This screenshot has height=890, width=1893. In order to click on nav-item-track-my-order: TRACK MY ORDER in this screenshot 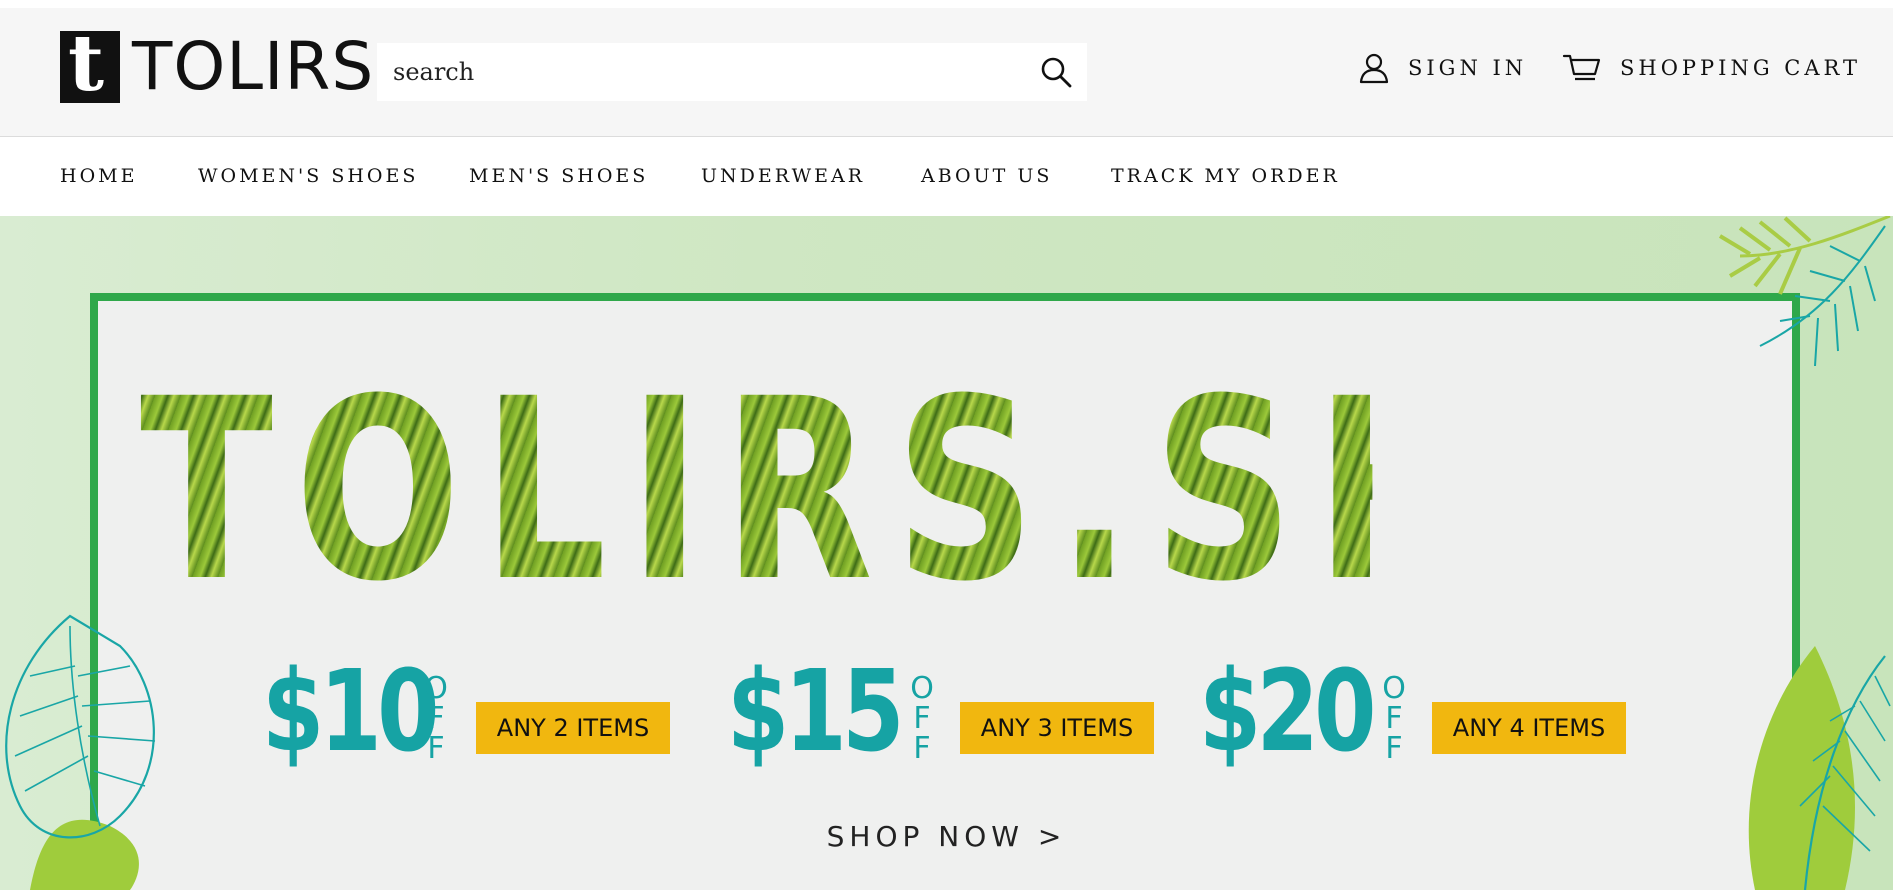, I will do `click(1225, 176)`.